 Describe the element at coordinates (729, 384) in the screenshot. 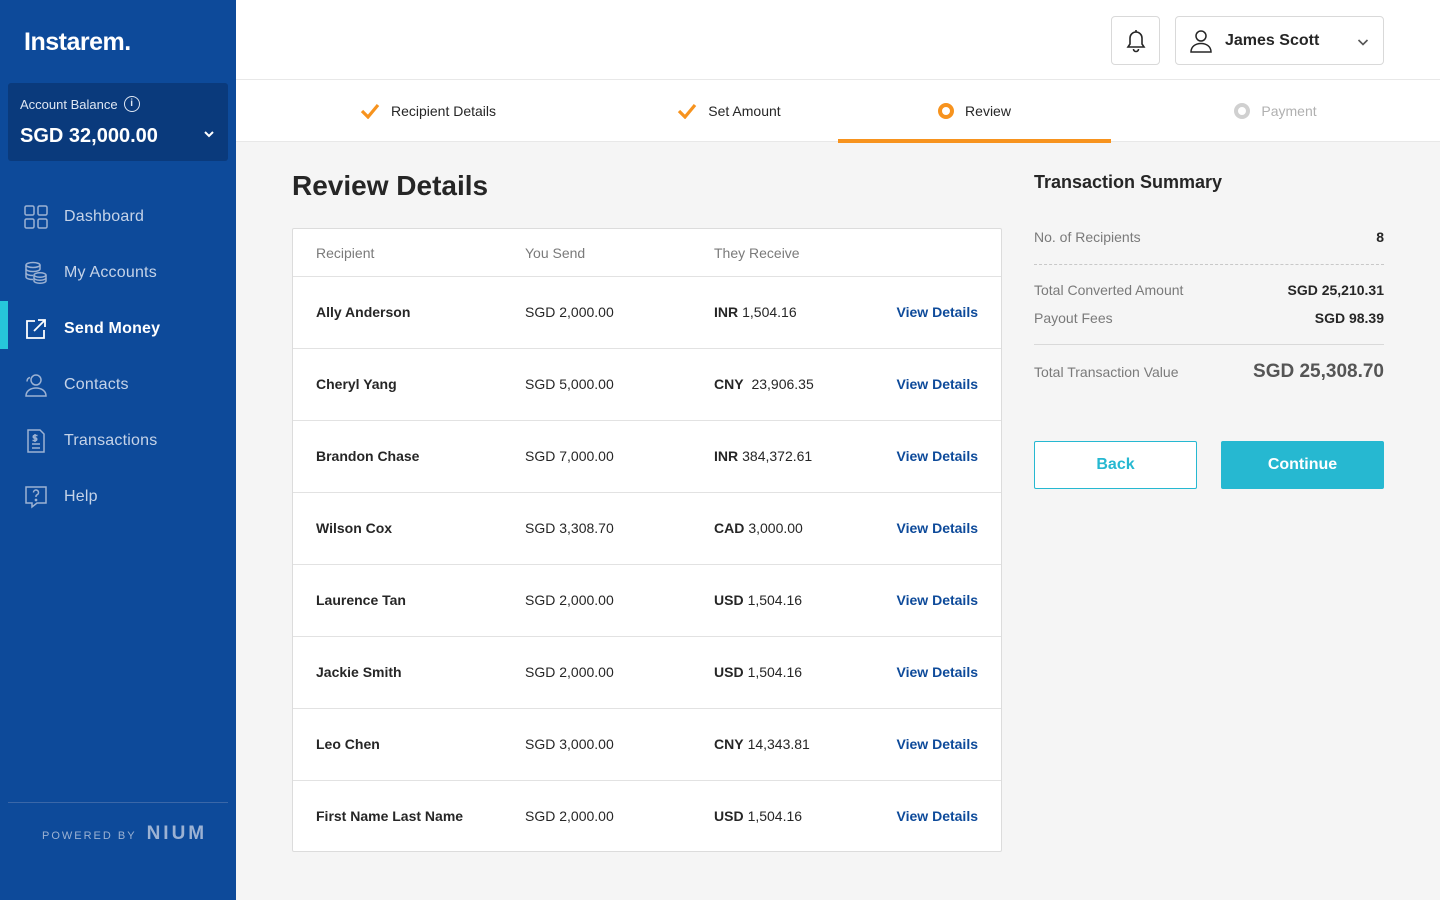

I see `receive-currency: CNY` at that location.